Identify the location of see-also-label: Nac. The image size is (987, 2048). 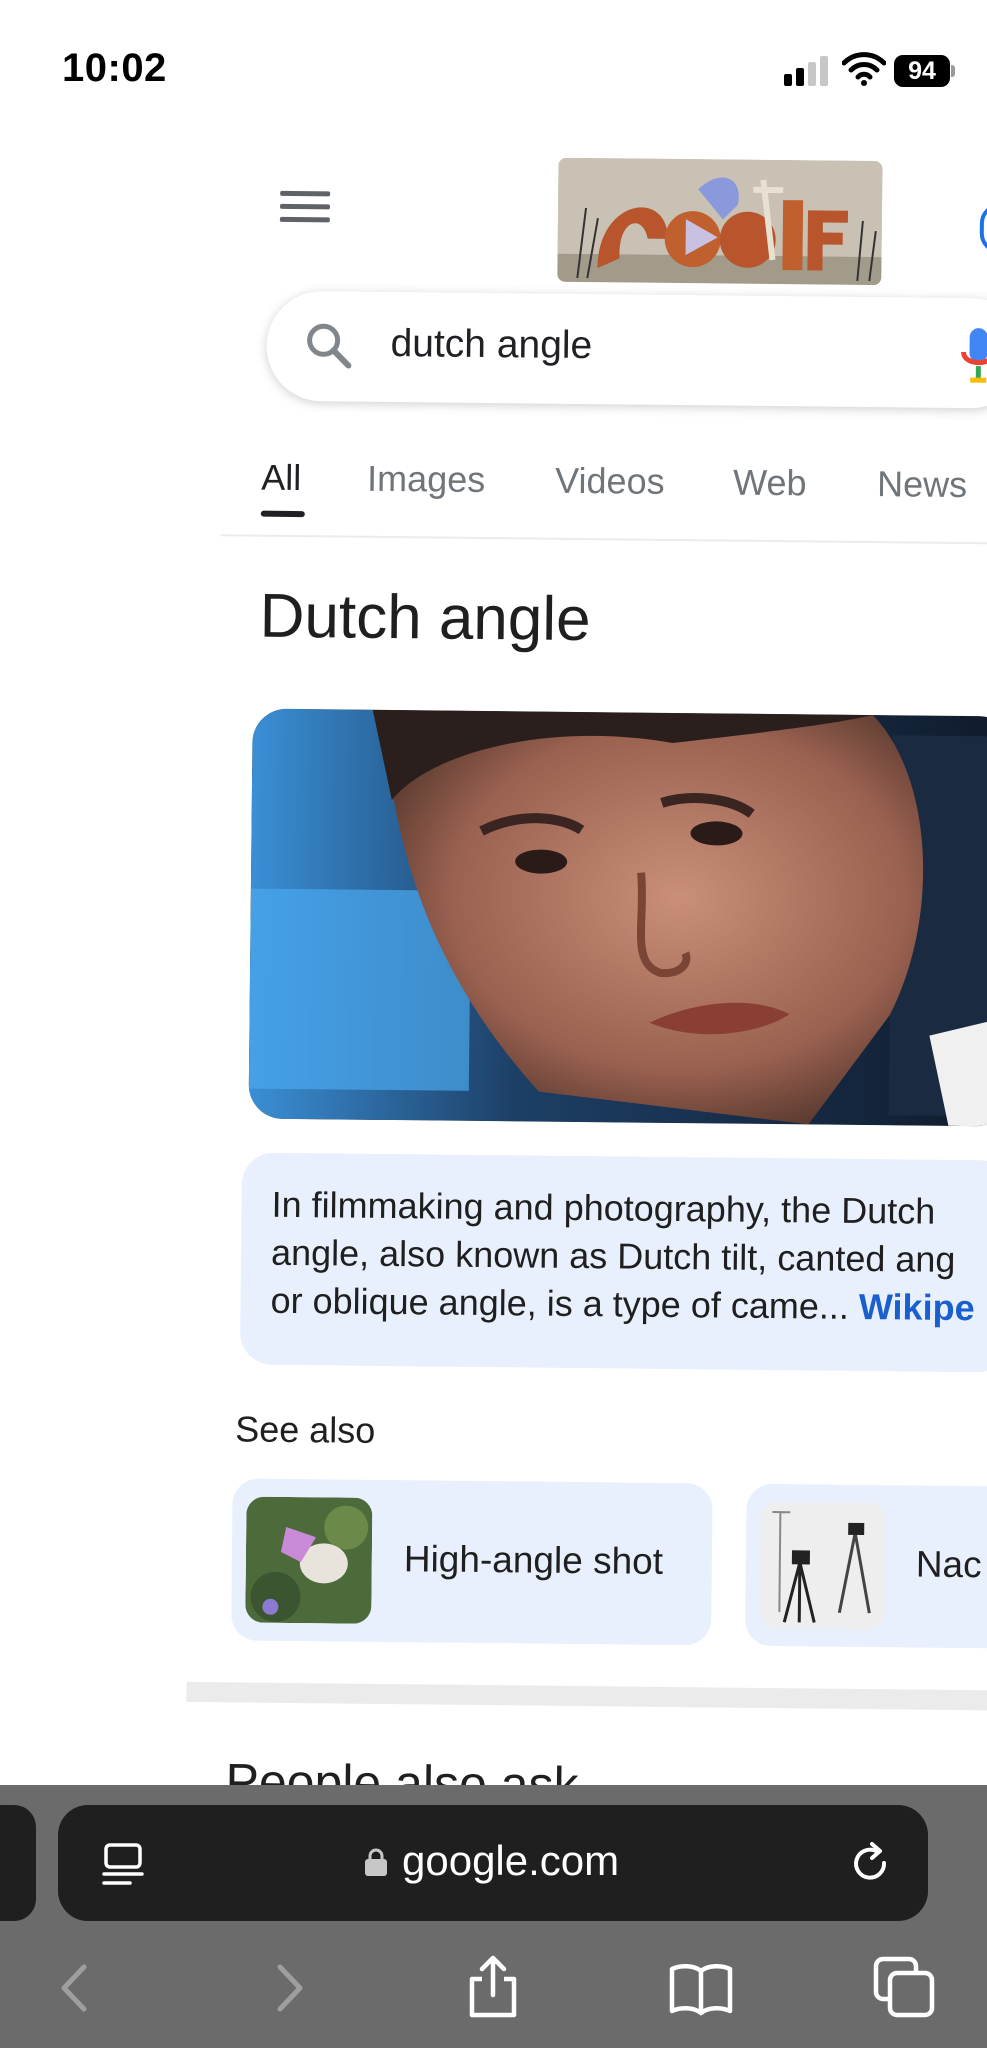
(948, 1564).